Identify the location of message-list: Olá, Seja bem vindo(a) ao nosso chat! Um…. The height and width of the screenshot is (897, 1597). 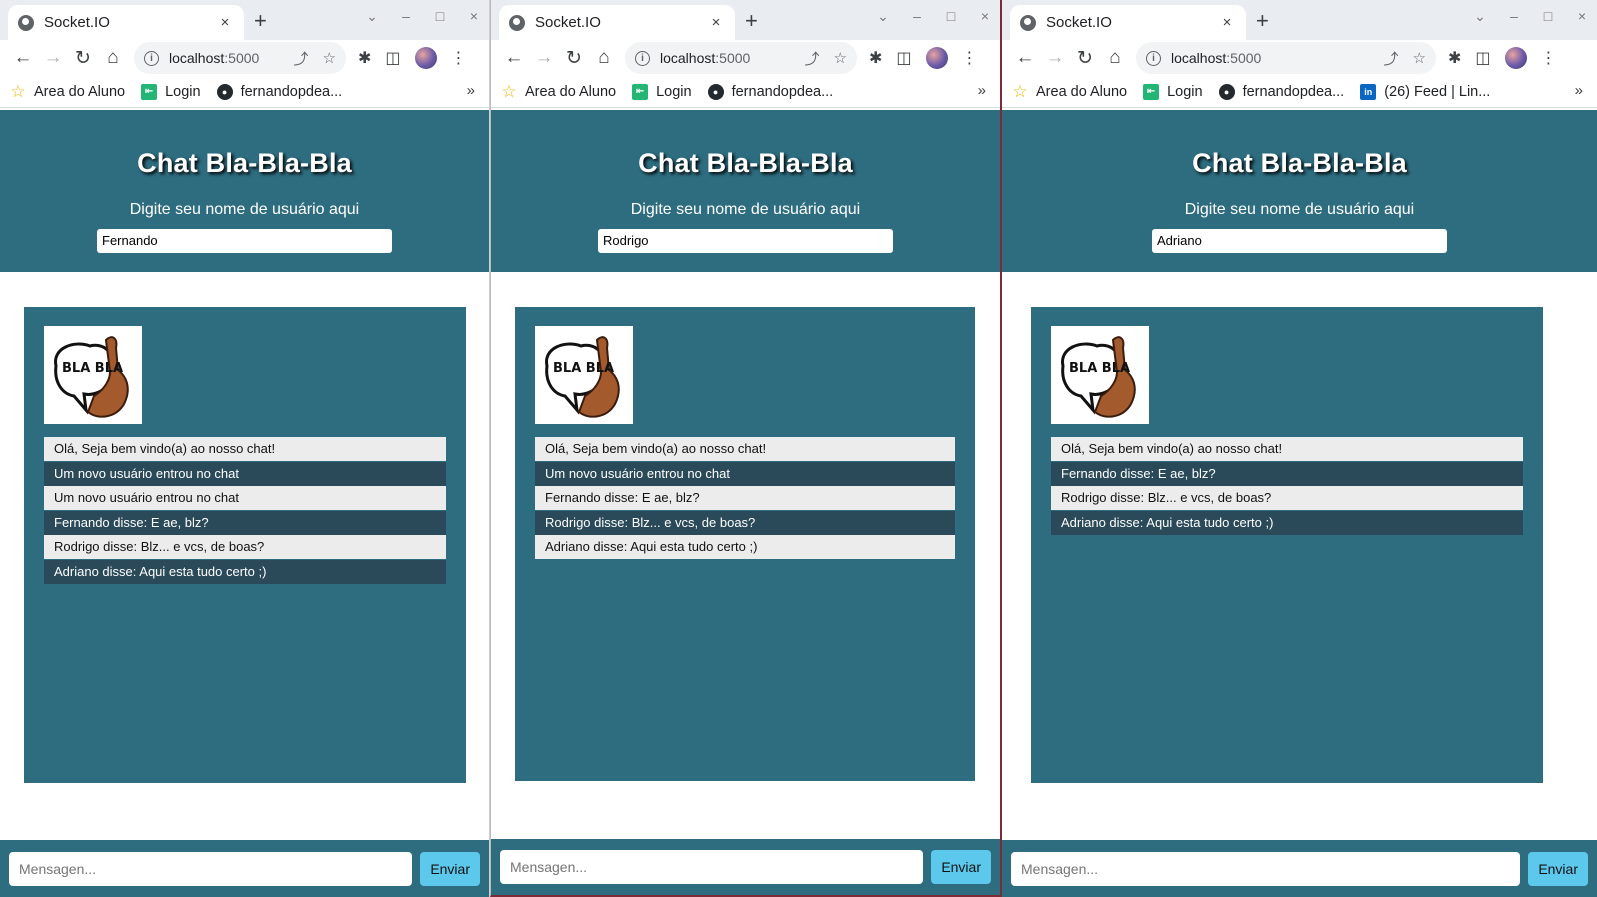
(745, 498).